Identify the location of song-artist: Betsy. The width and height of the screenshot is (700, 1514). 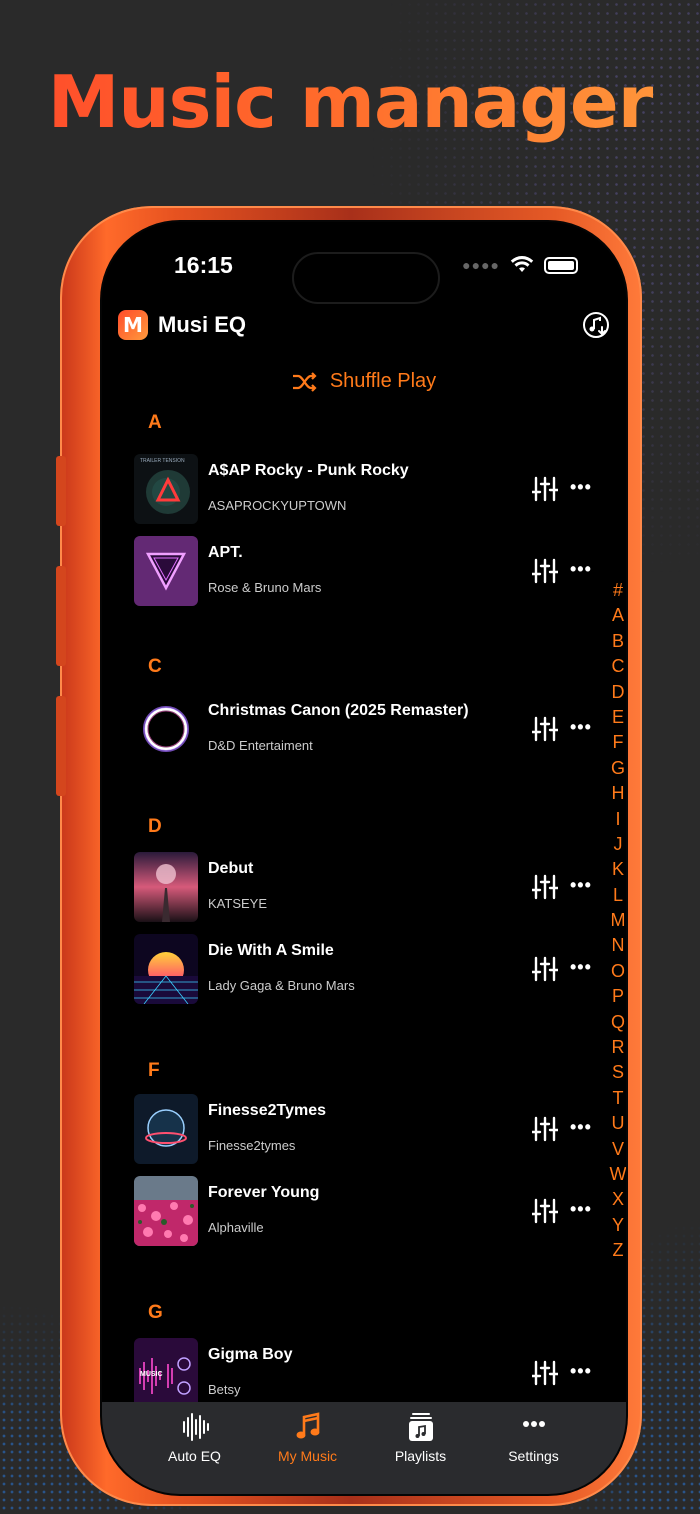
(224, 1389).